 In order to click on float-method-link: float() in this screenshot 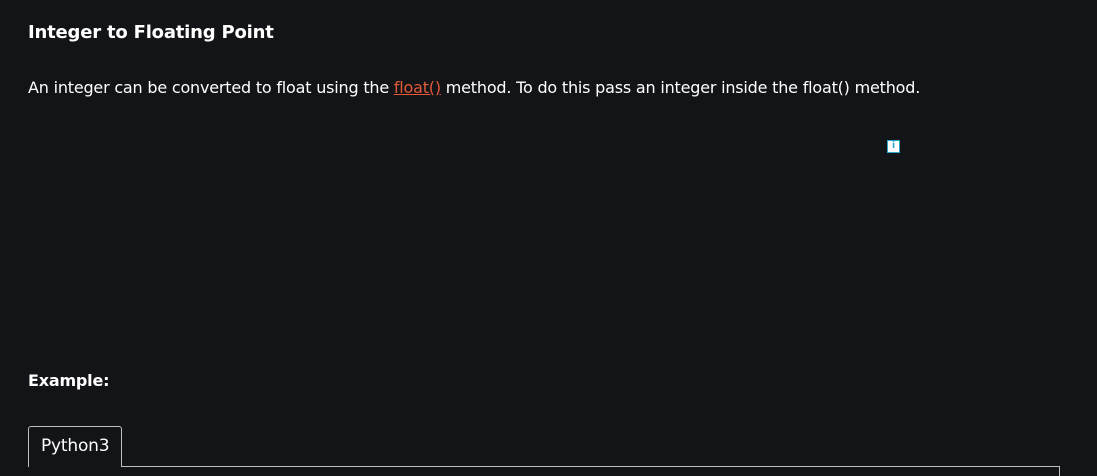, I will do `click(417, 87)`.